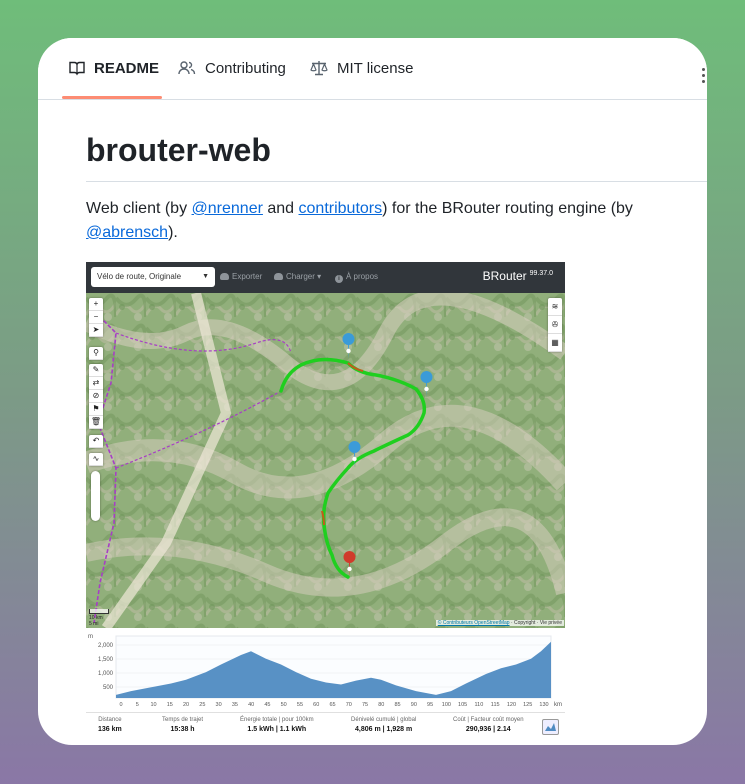  Describe the element at coordinates (77, 68) in the screenshot. I see `book-icon` at that location.